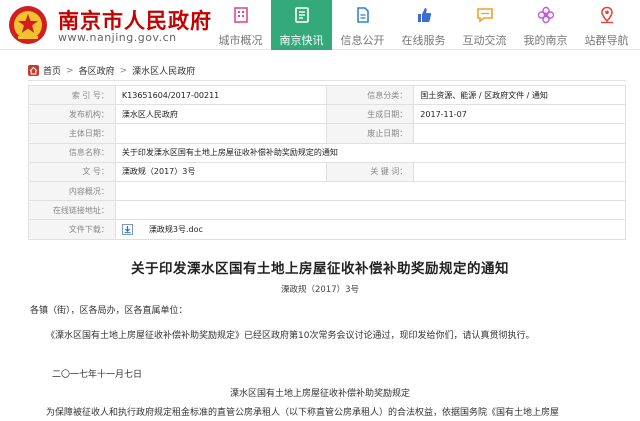  I want to click on nav-item-site-navigation: 站群导航, so click(606, 25).